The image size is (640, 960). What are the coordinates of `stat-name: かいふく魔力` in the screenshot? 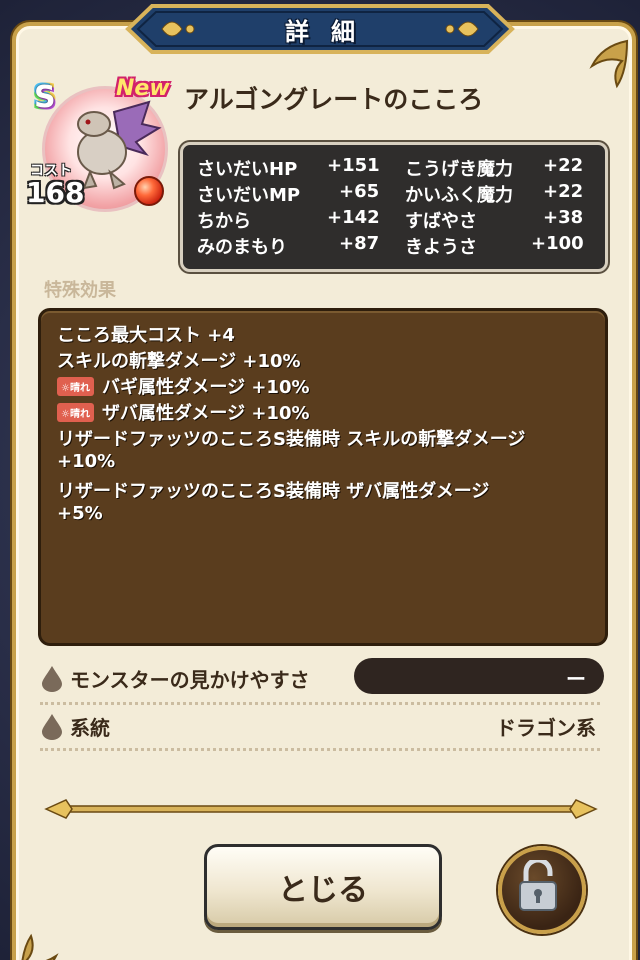 It's located at (459, 195).